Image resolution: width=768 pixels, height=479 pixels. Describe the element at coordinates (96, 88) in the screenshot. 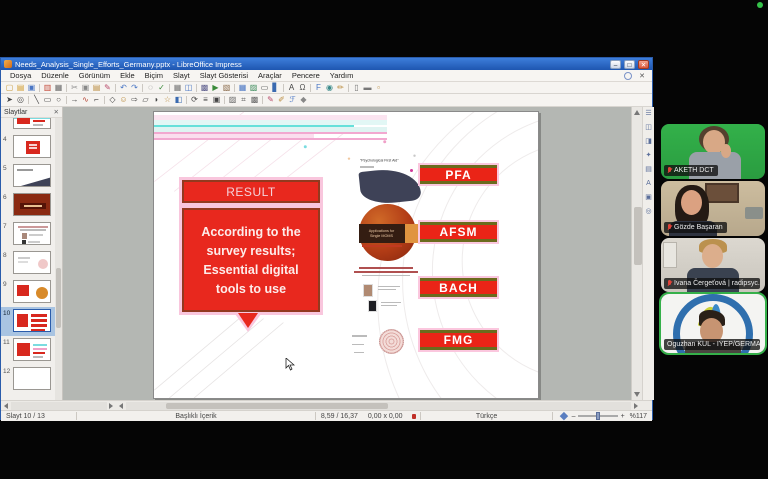

I see `paste-icon: ▤` at that location.